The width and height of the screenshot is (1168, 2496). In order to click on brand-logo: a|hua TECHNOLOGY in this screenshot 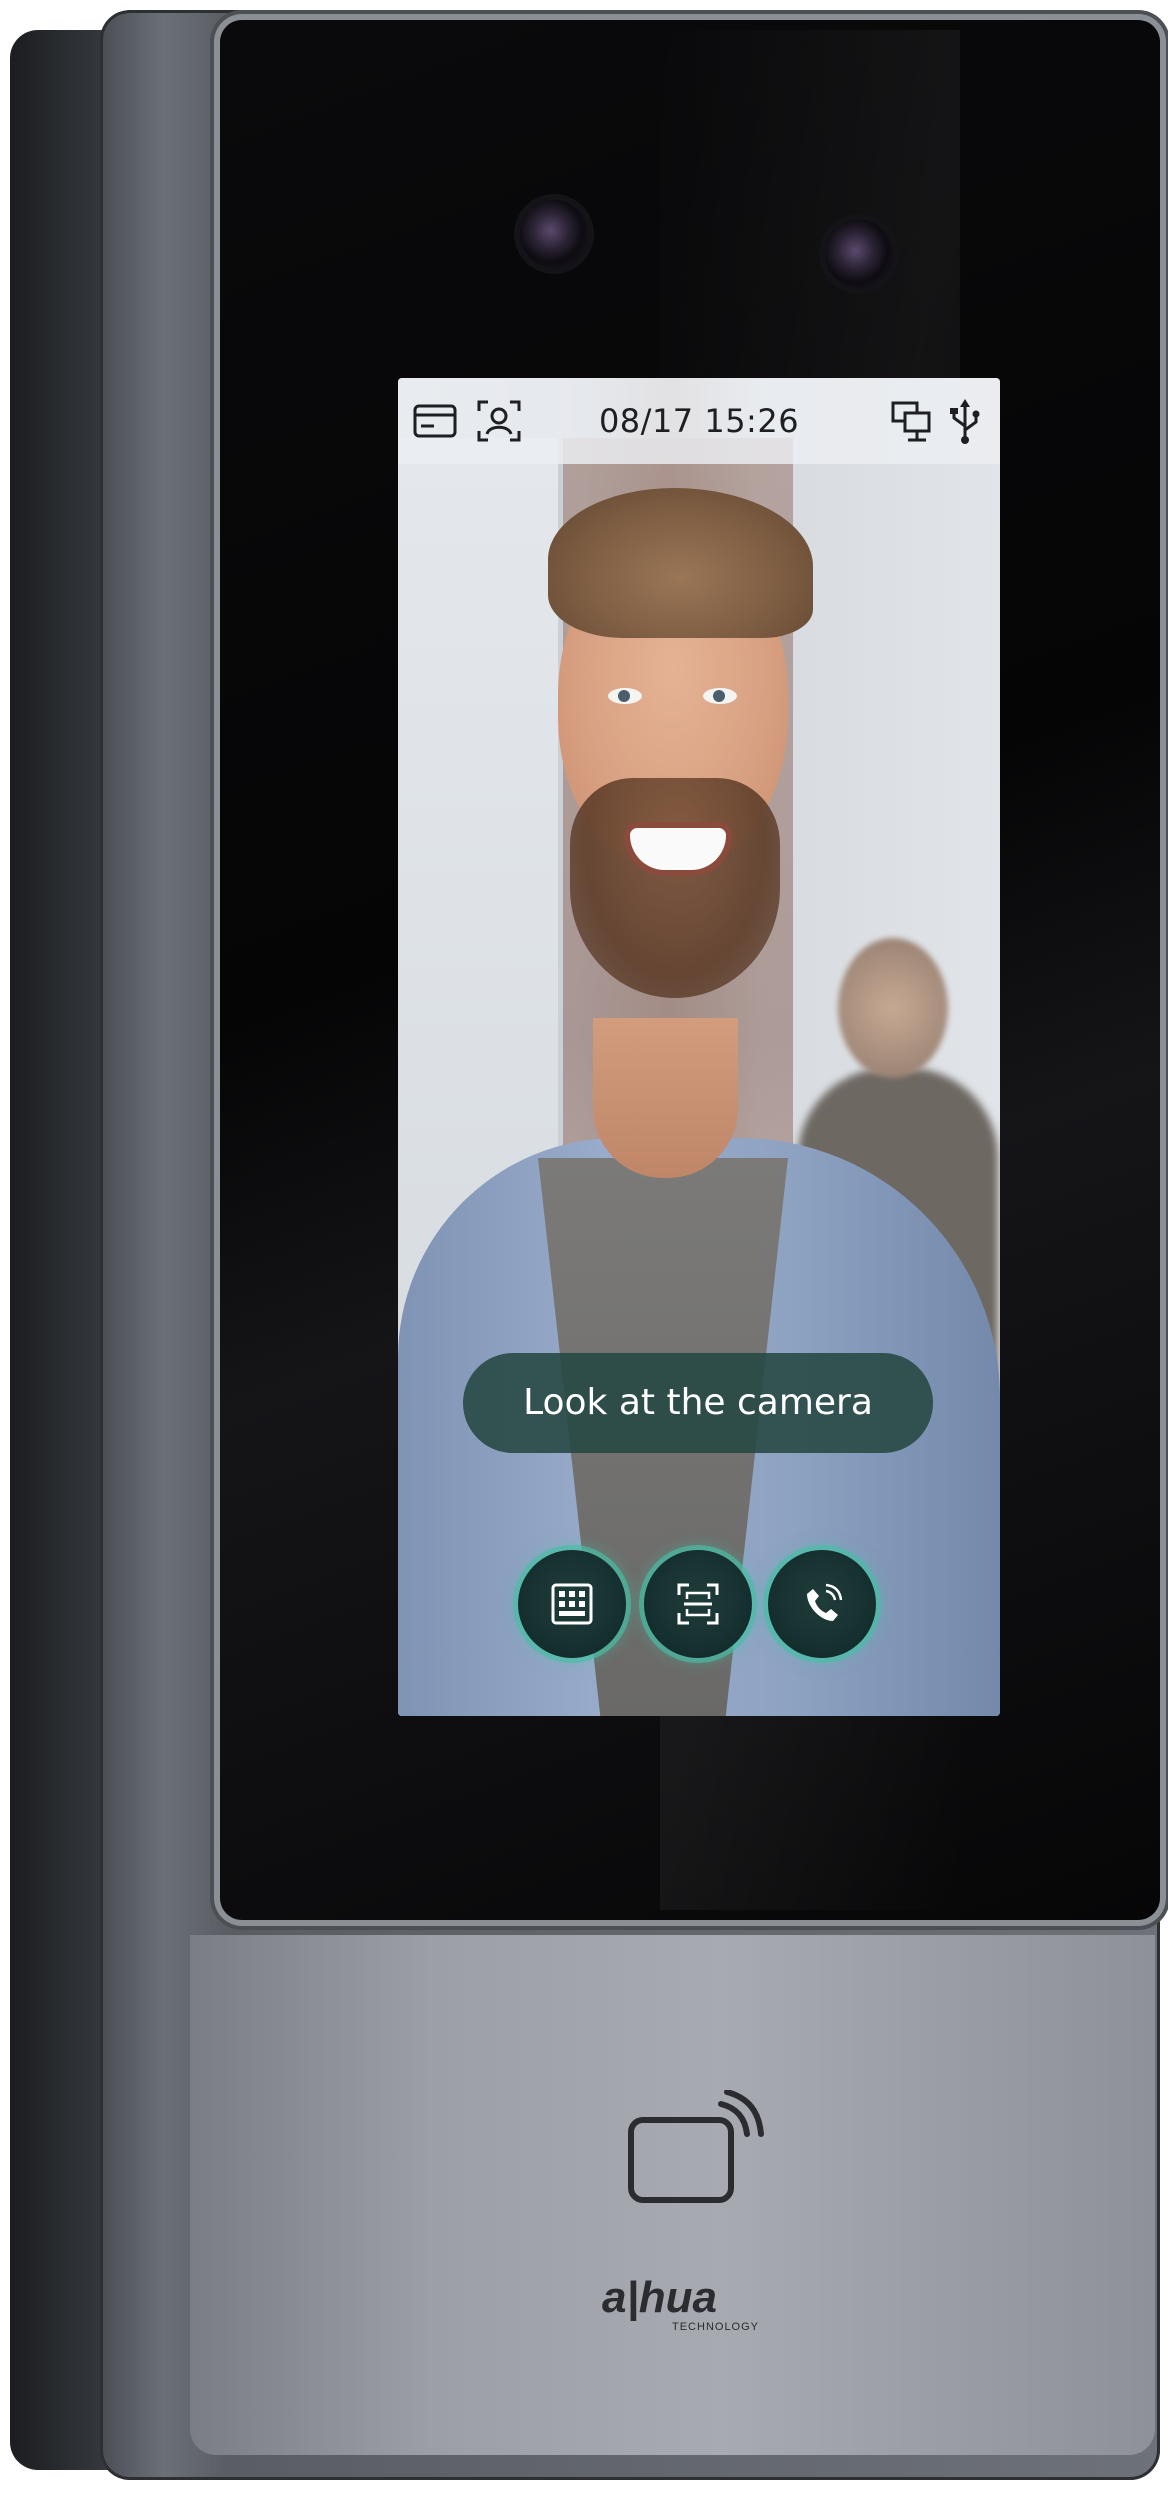, I will do `click(691, 2303)`.